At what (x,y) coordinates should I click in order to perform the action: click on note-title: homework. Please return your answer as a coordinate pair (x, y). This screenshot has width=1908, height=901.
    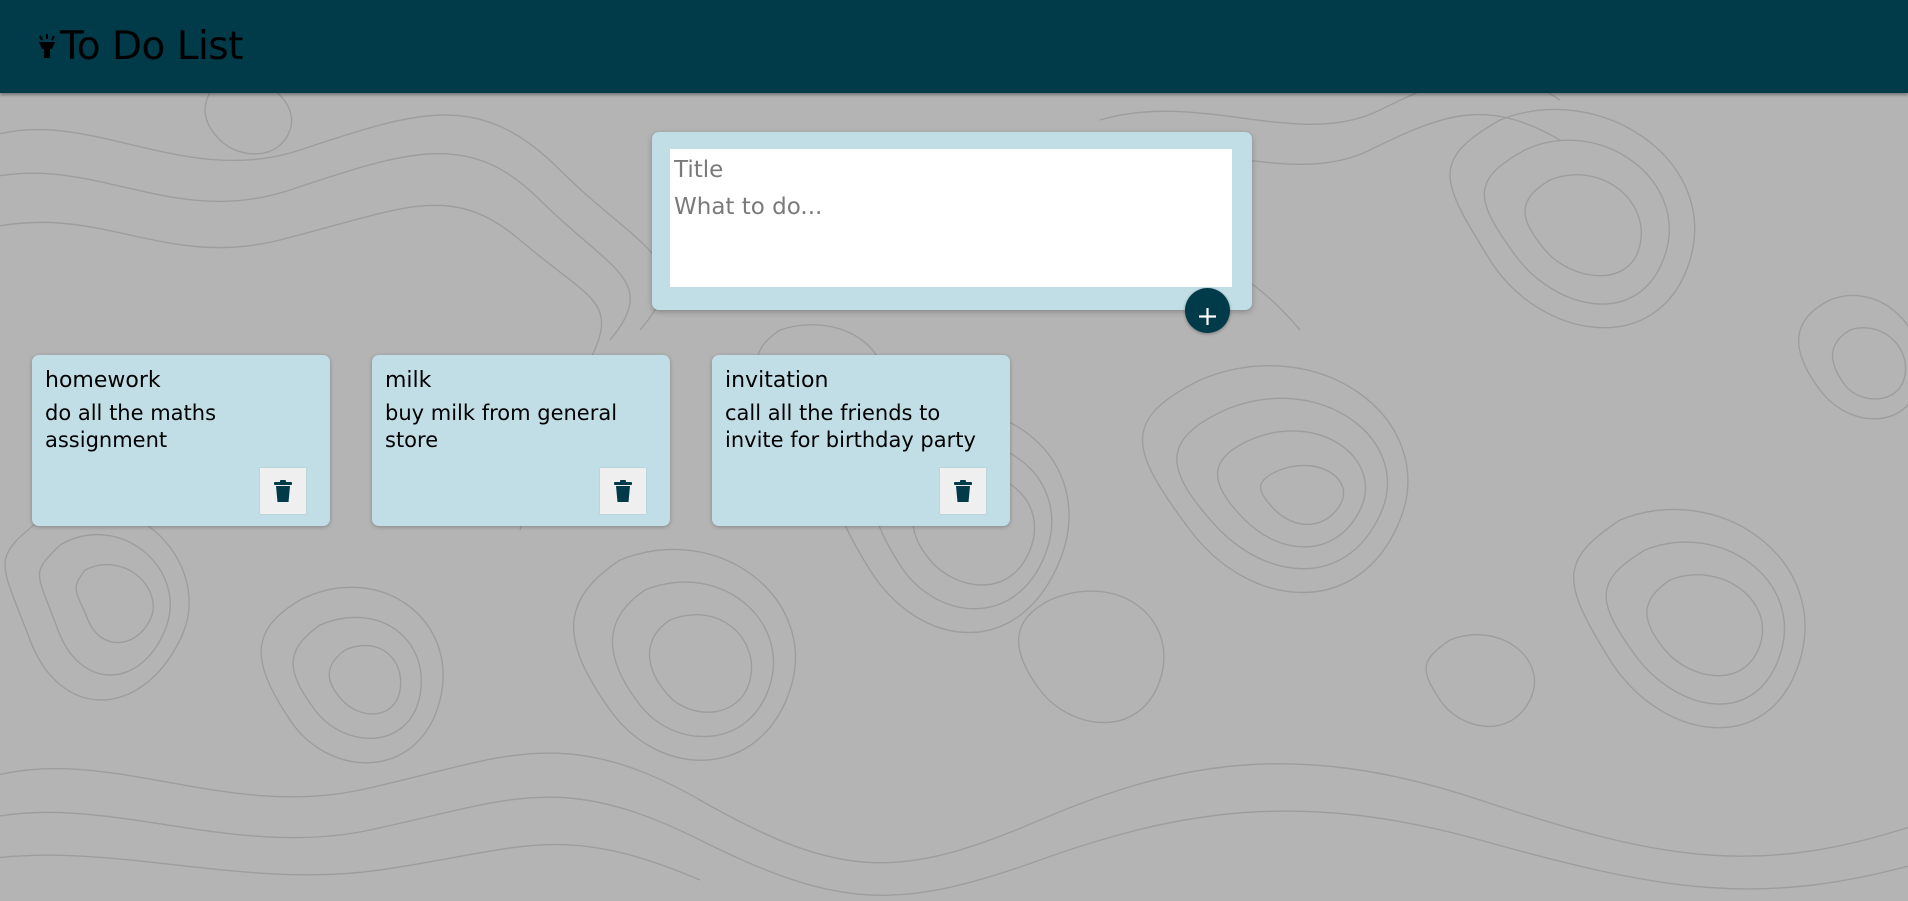
    Looking at the image, I should click on (103, 380).